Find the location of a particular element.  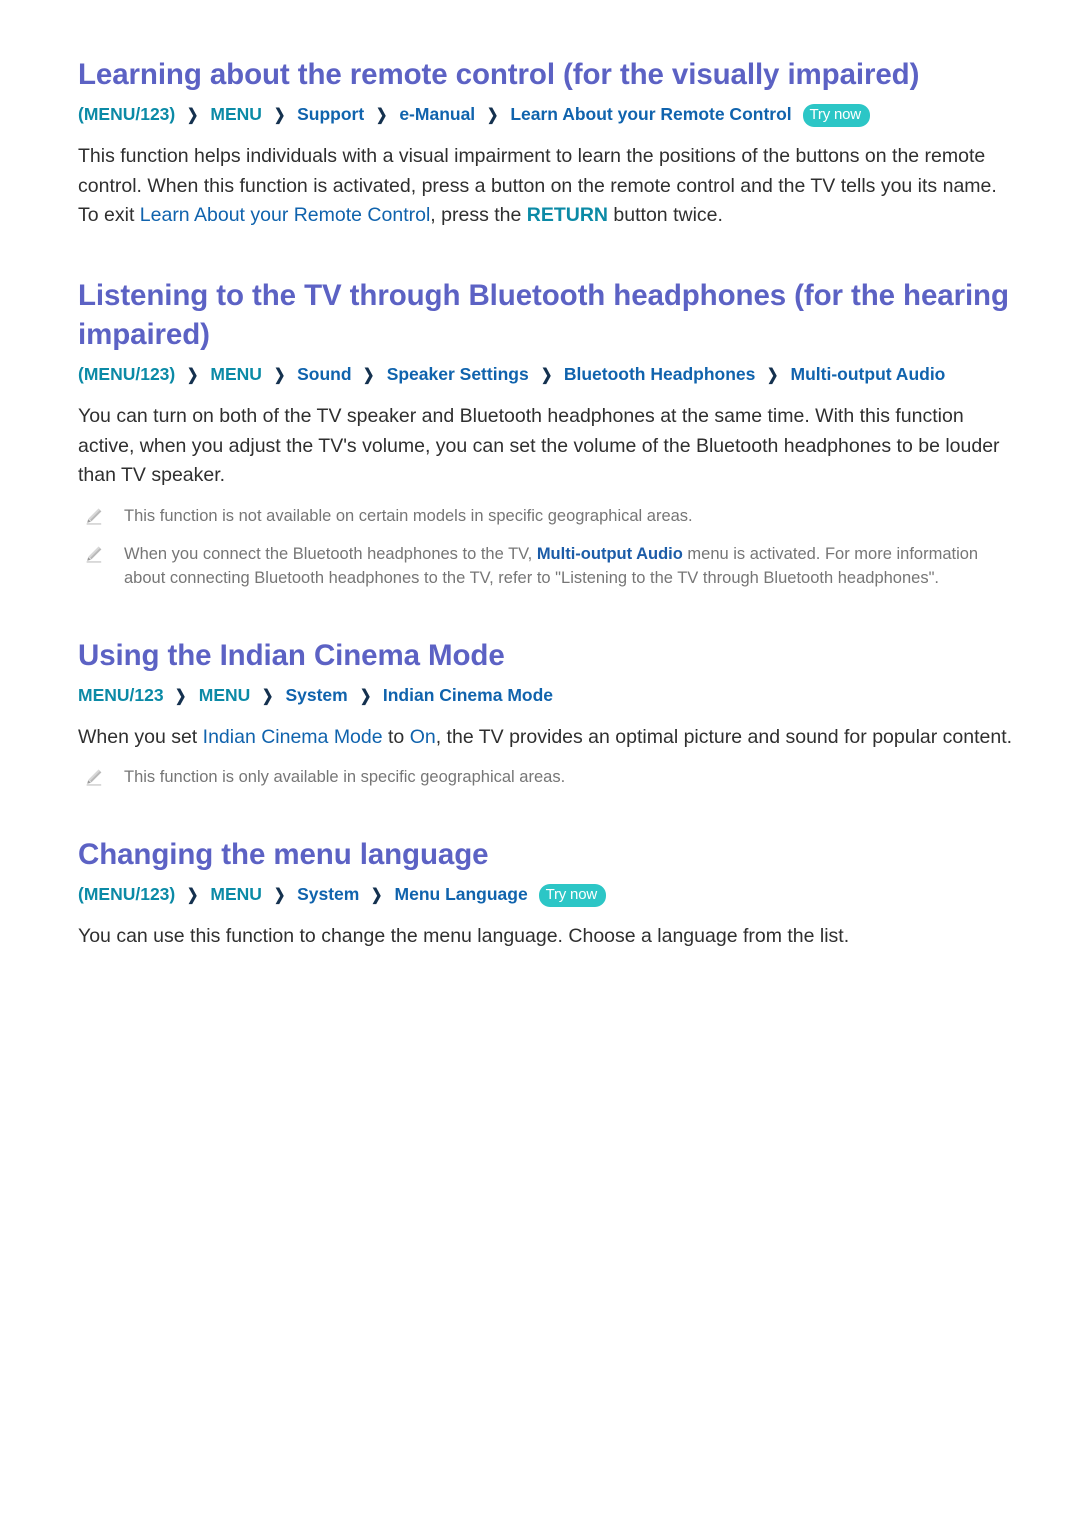

inline-key-return: RETURN is located at coordinates (567, 215).